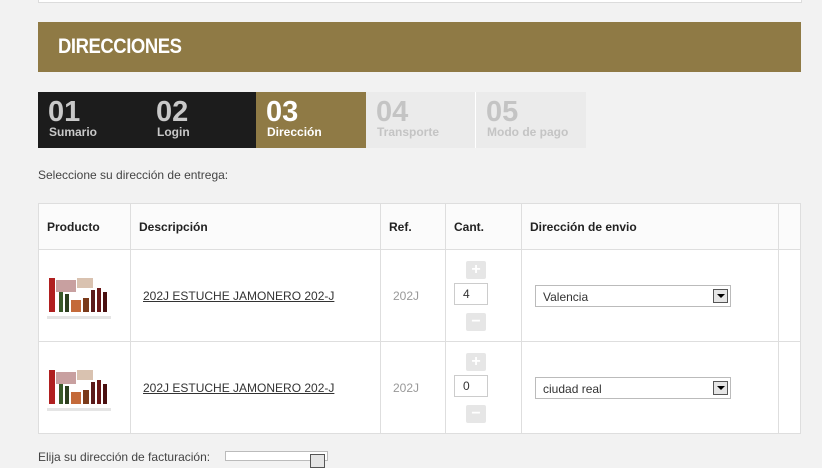  What do you see at coordinates (483, 226) in the screenshot?
I see `header-cant: Cant.` at bounding box center [483, 226].